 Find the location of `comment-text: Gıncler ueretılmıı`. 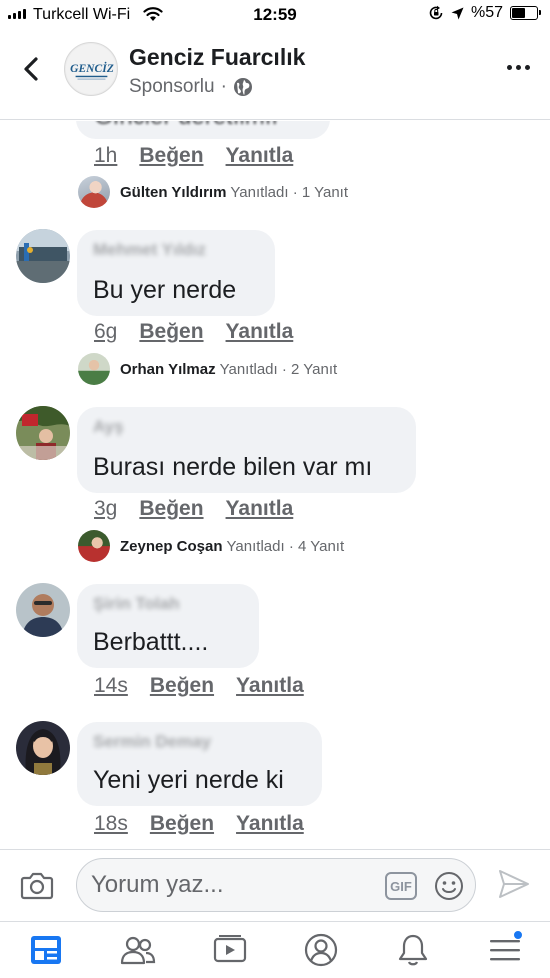

comment-text: Gıncler ueretılmıı is located at coordinates (186, 126).